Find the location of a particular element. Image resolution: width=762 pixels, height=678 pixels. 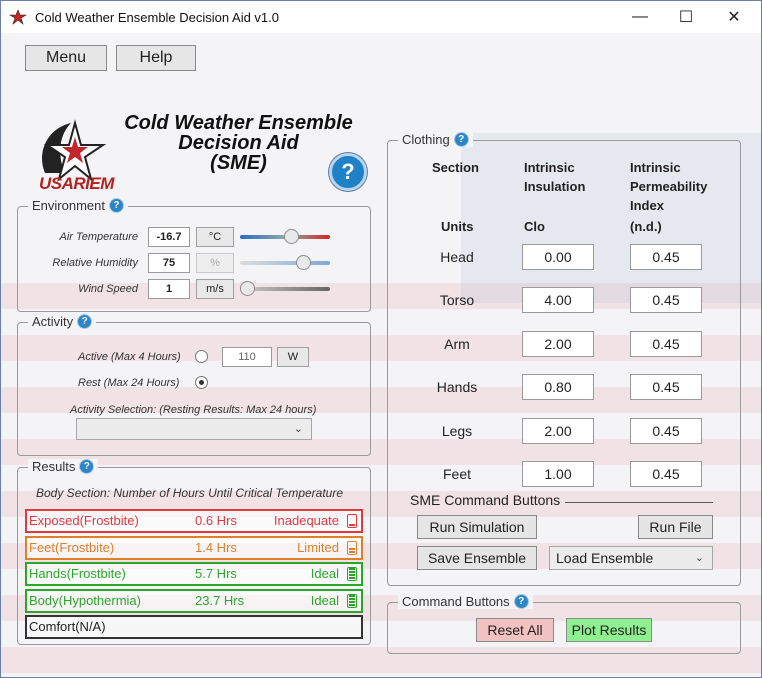

result-row: Hands(Frostbite) 5.7 Hrs Ideal is located at coordinates (194, 574).